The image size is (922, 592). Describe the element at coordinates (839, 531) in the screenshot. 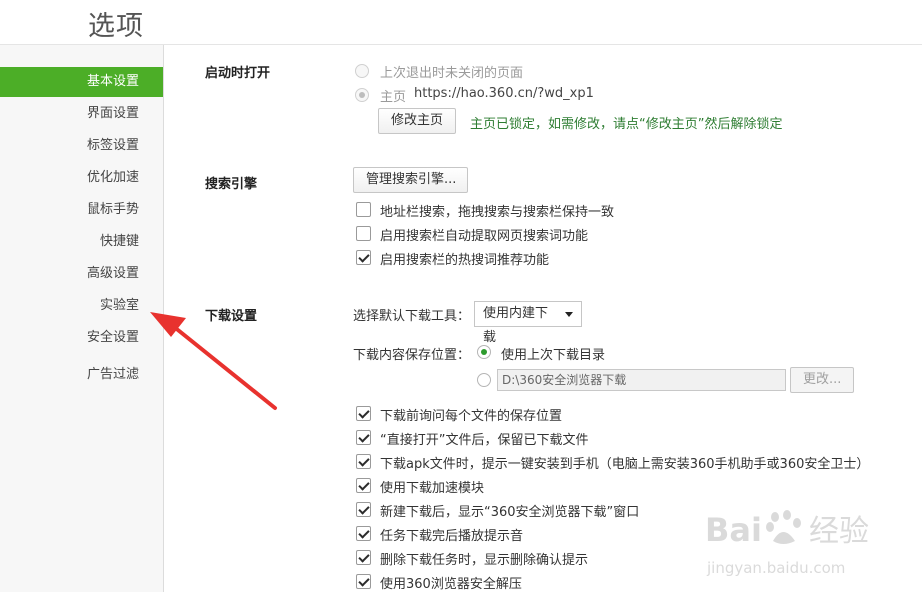

I see `svg-text: 经验` at that location.